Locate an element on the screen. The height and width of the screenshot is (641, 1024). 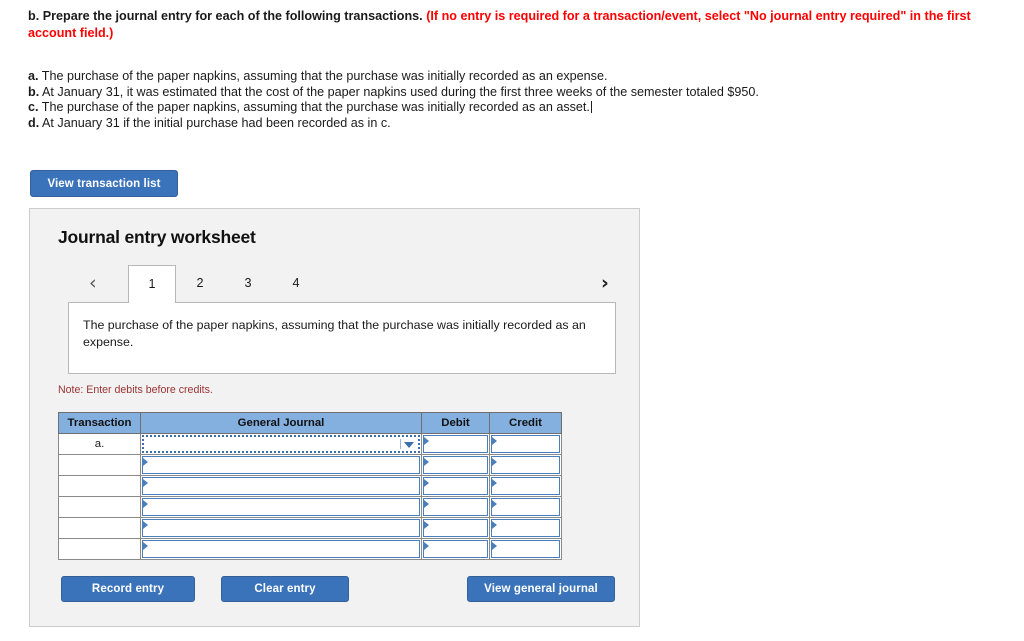
question-lead-label: b. is located at coordinates (34, 16).